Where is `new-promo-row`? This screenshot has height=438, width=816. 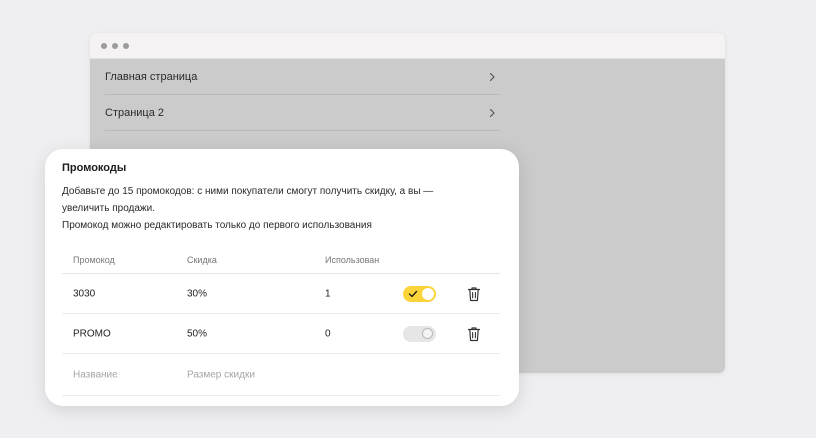
new-promo-row is located at coordinates (281, 375).